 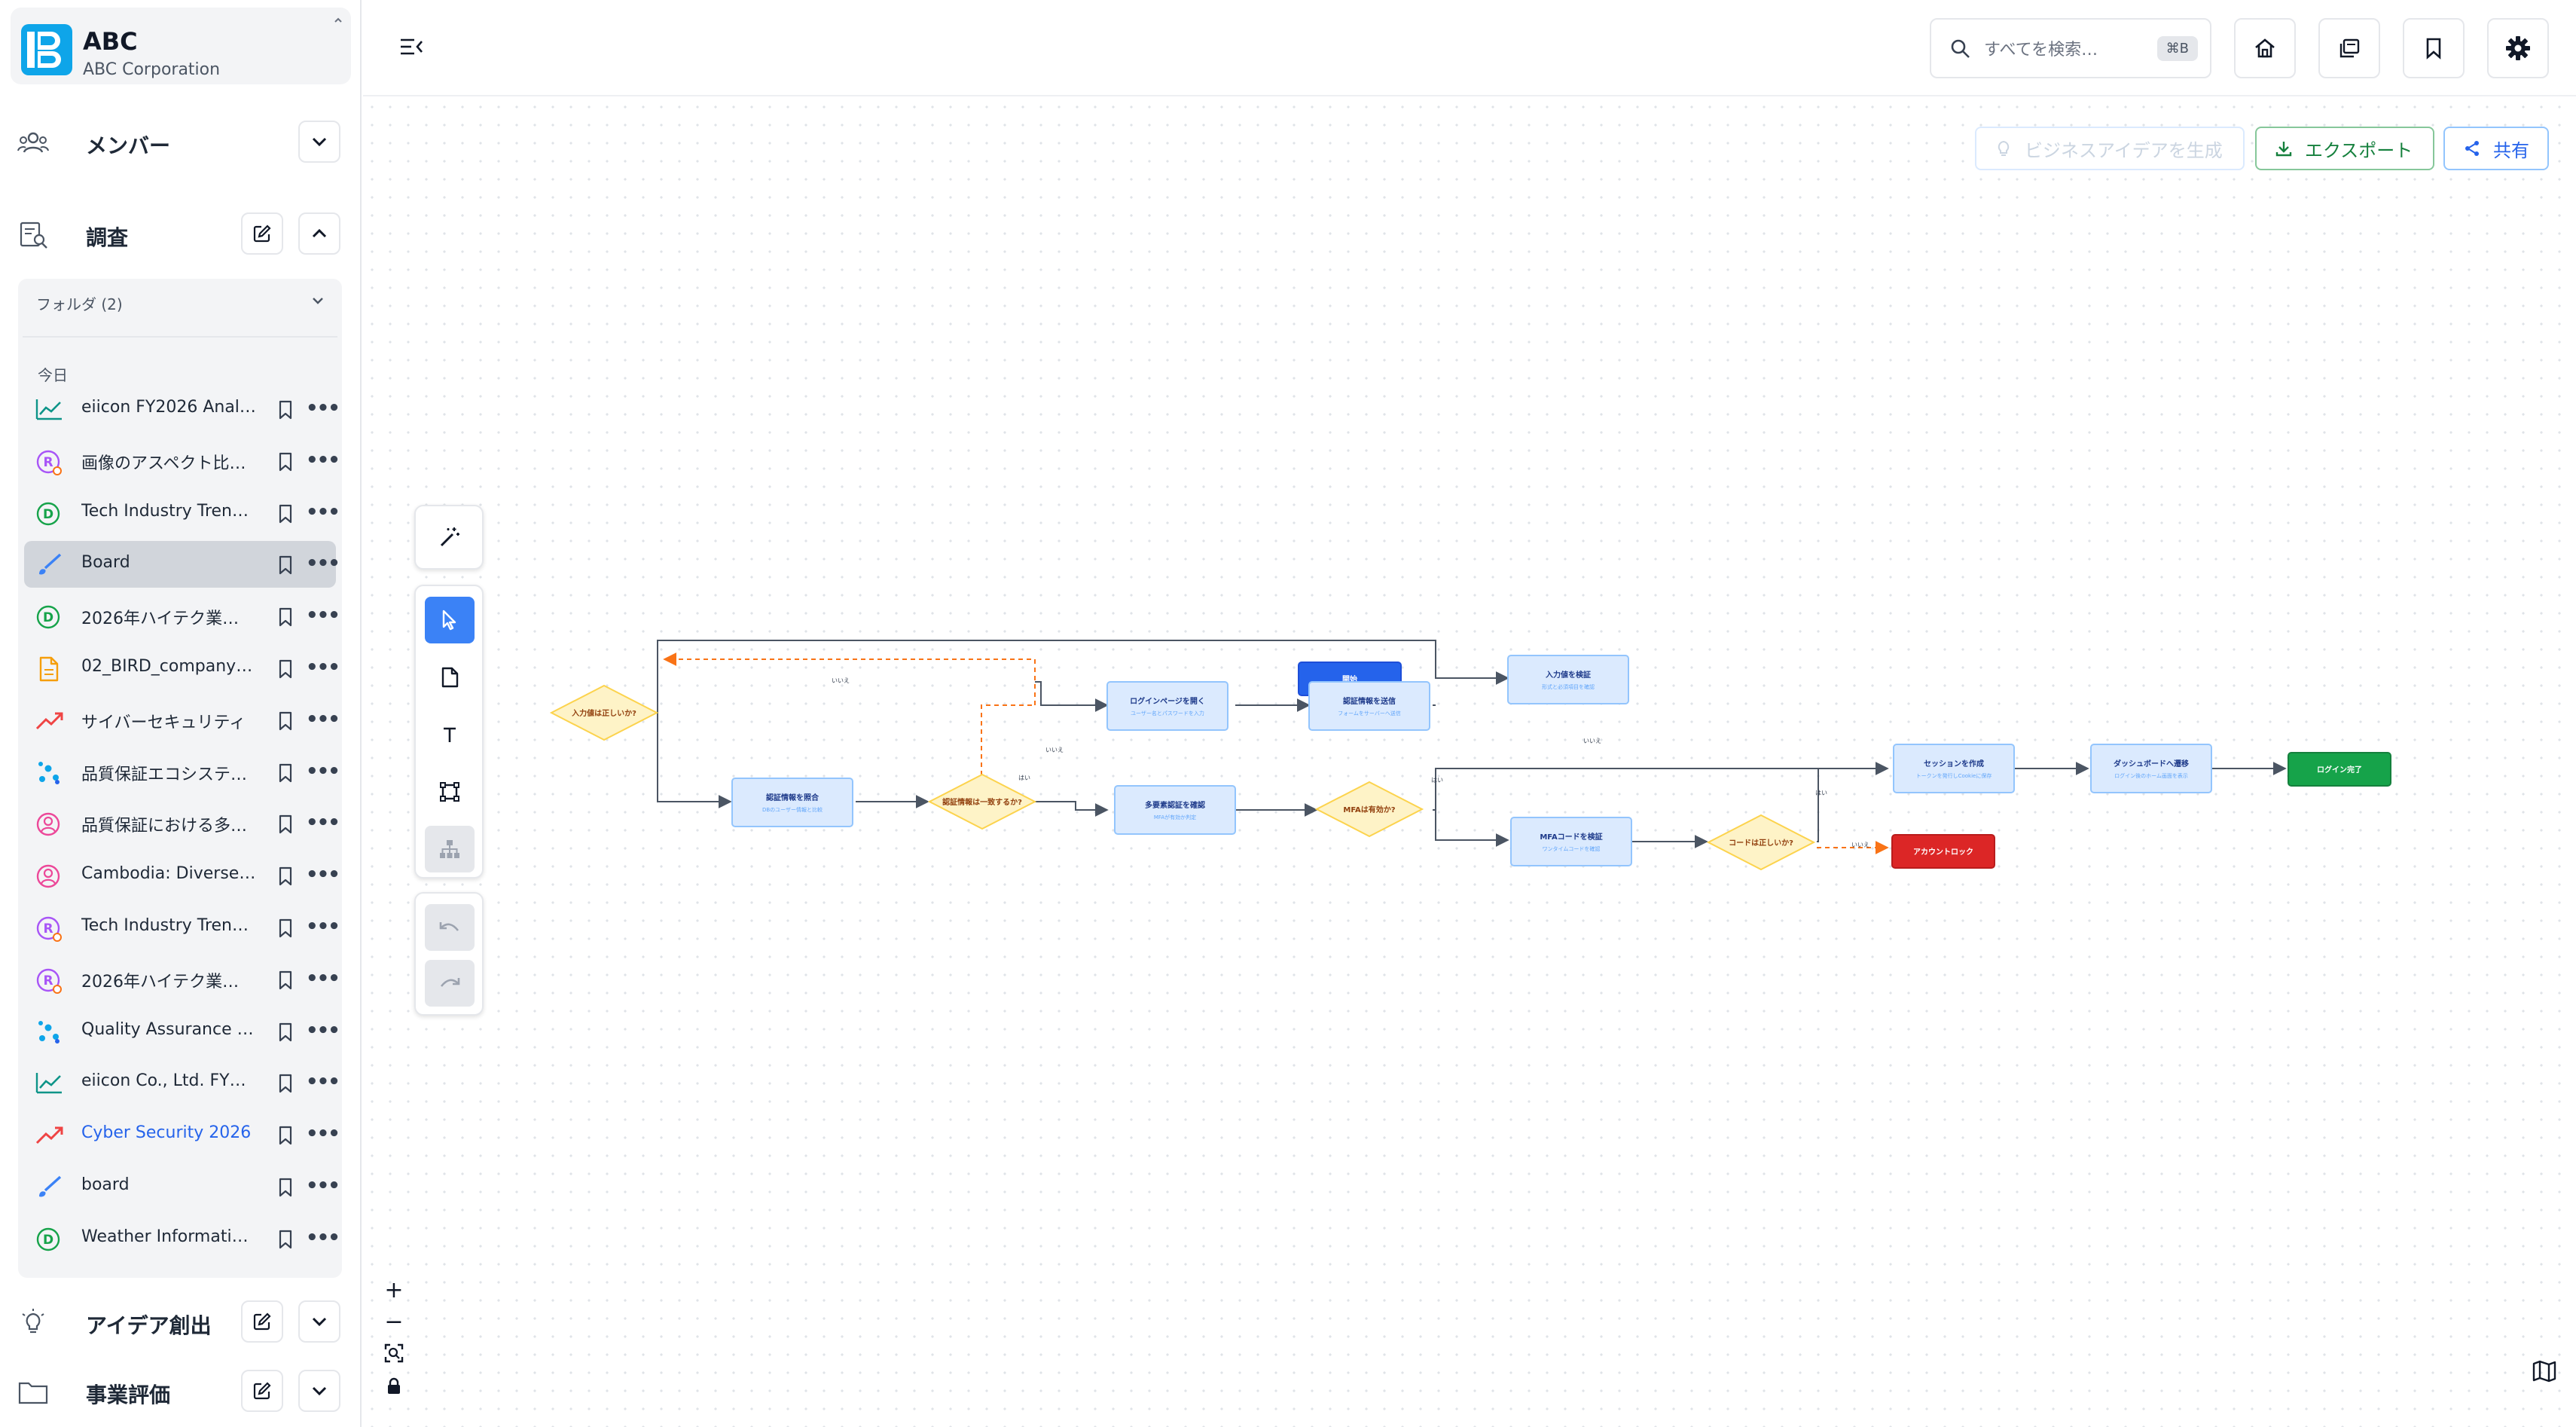 What do you see at coordinates (319, 1391) in the screenshot?
I see `evaluation-expand-button` at bounding box center [319, 1391].